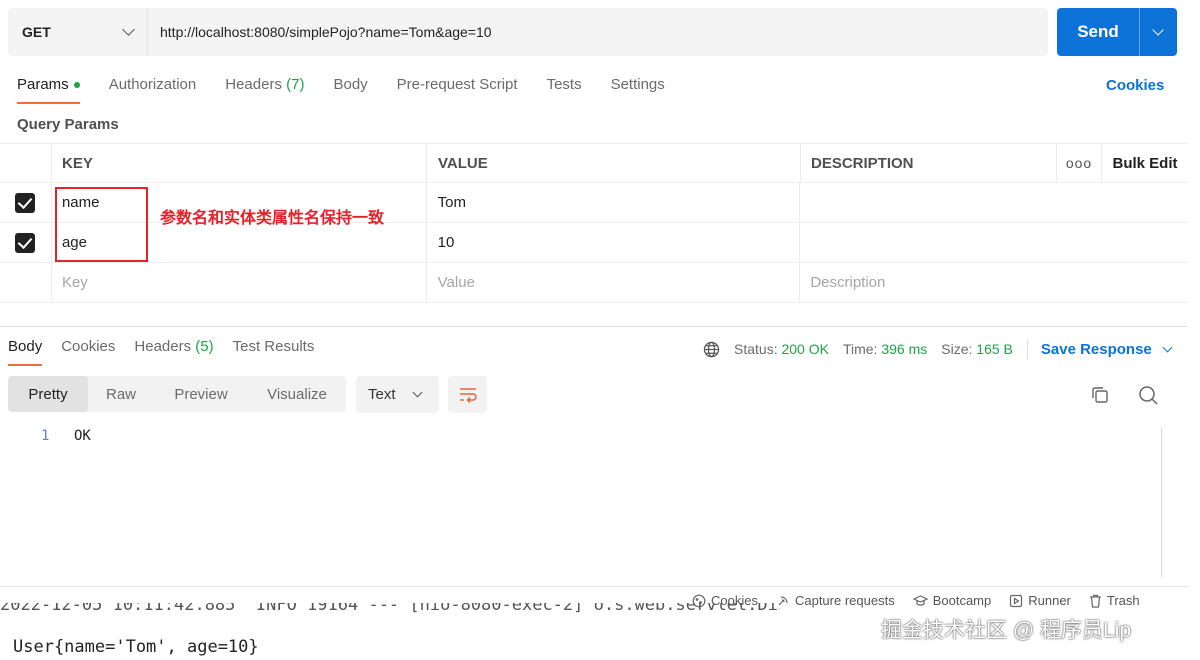 The width and height of the screenshot is (1200, 660). I want to click on watermark: 掘金技术社区 @ 程序员Lip, so click(1006, 630).